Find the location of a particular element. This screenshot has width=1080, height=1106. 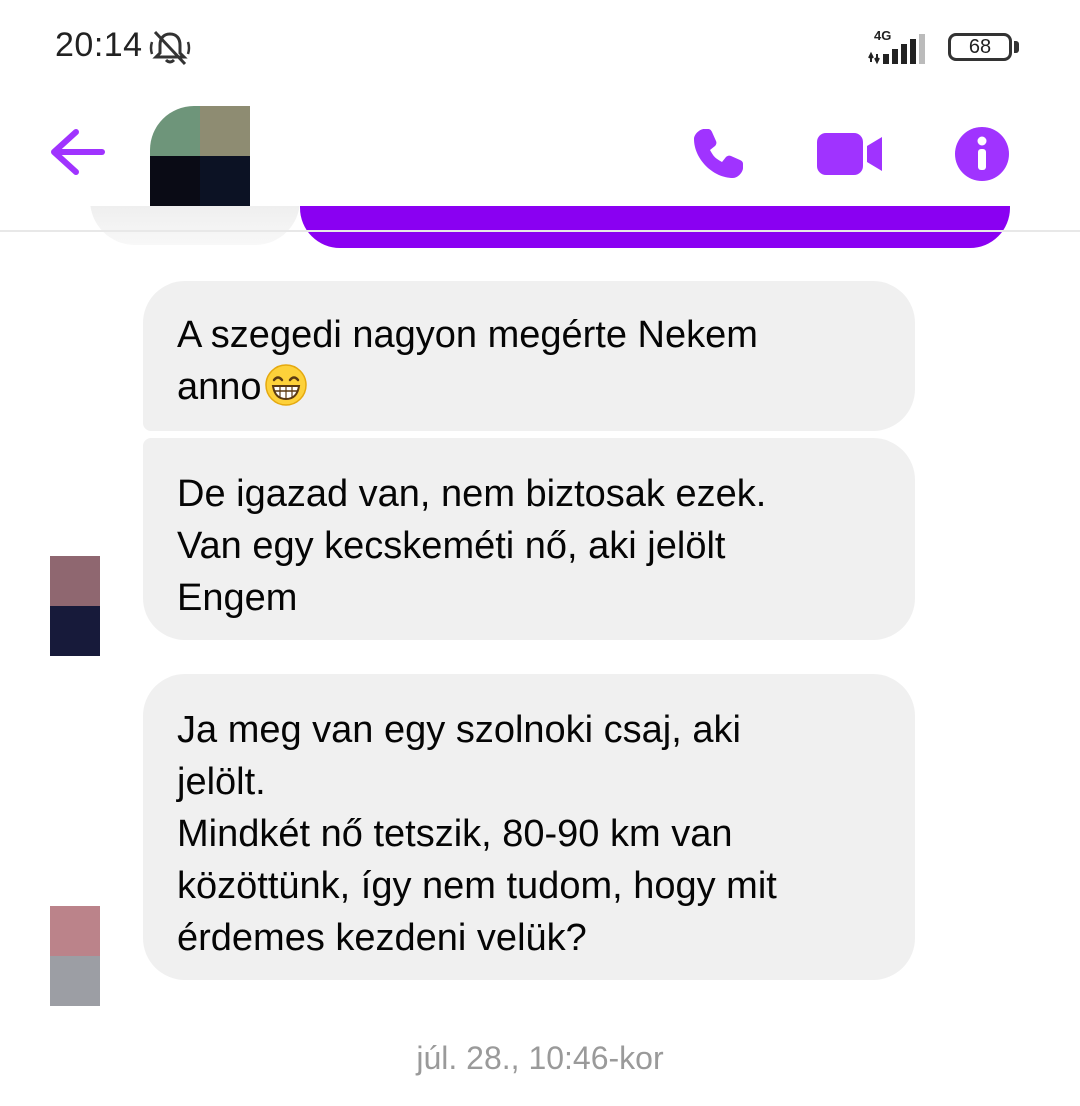

phone-icon is located at coordinates (718, 154).